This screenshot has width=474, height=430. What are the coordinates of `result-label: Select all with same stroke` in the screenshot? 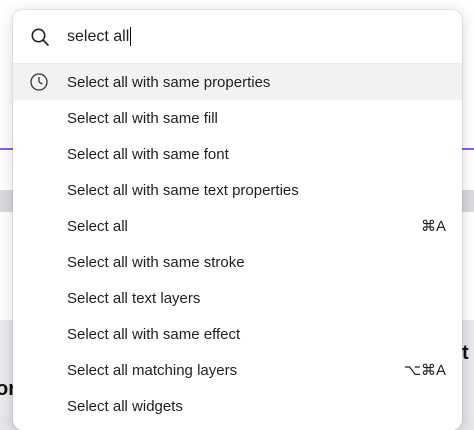 It's located at (156, 262).